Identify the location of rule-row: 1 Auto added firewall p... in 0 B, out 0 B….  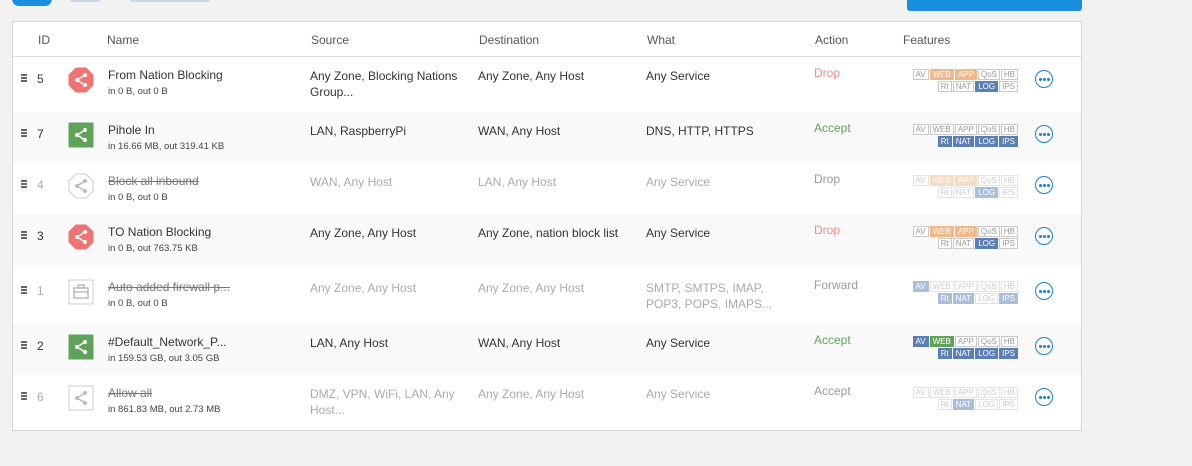
(547, 294).